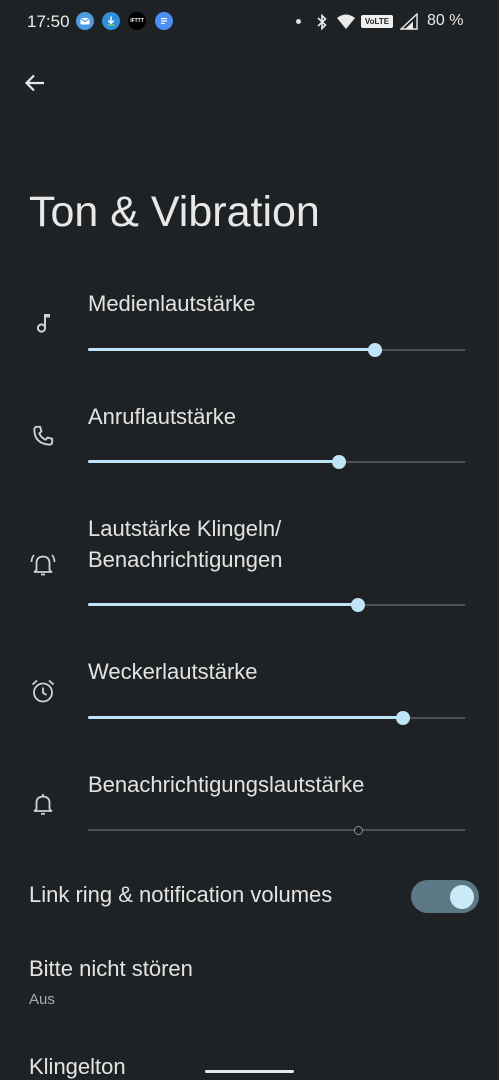 This screenshot has height=1080, width=499. I want to click on back-button, so click(35, 85).